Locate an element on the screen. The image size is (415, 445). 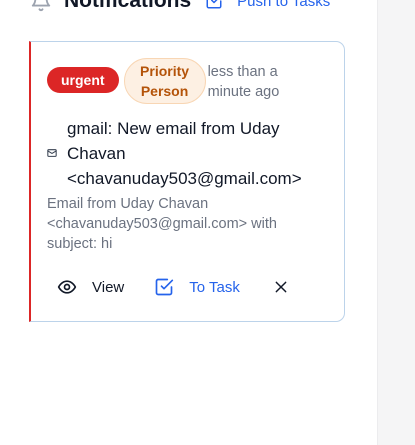
right-panel-edge is located at coordinates (396, 222).